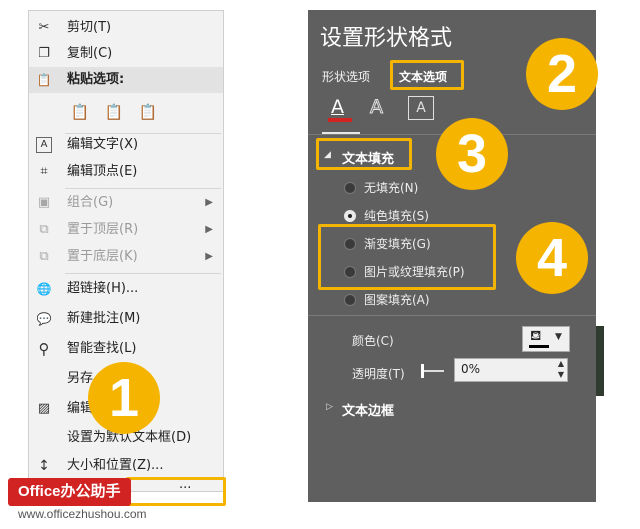  What do you see at coordinates (329, 407) in the screenshot?
I see `section-collapsed-icon: ▷` at bounding box center [329, 407].